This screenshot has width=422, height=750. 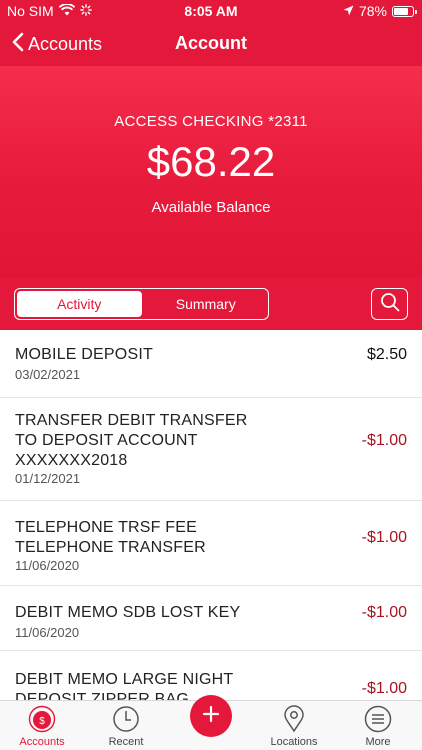 I want to click on tab-recent: Recent, so click(x=126, y=726).